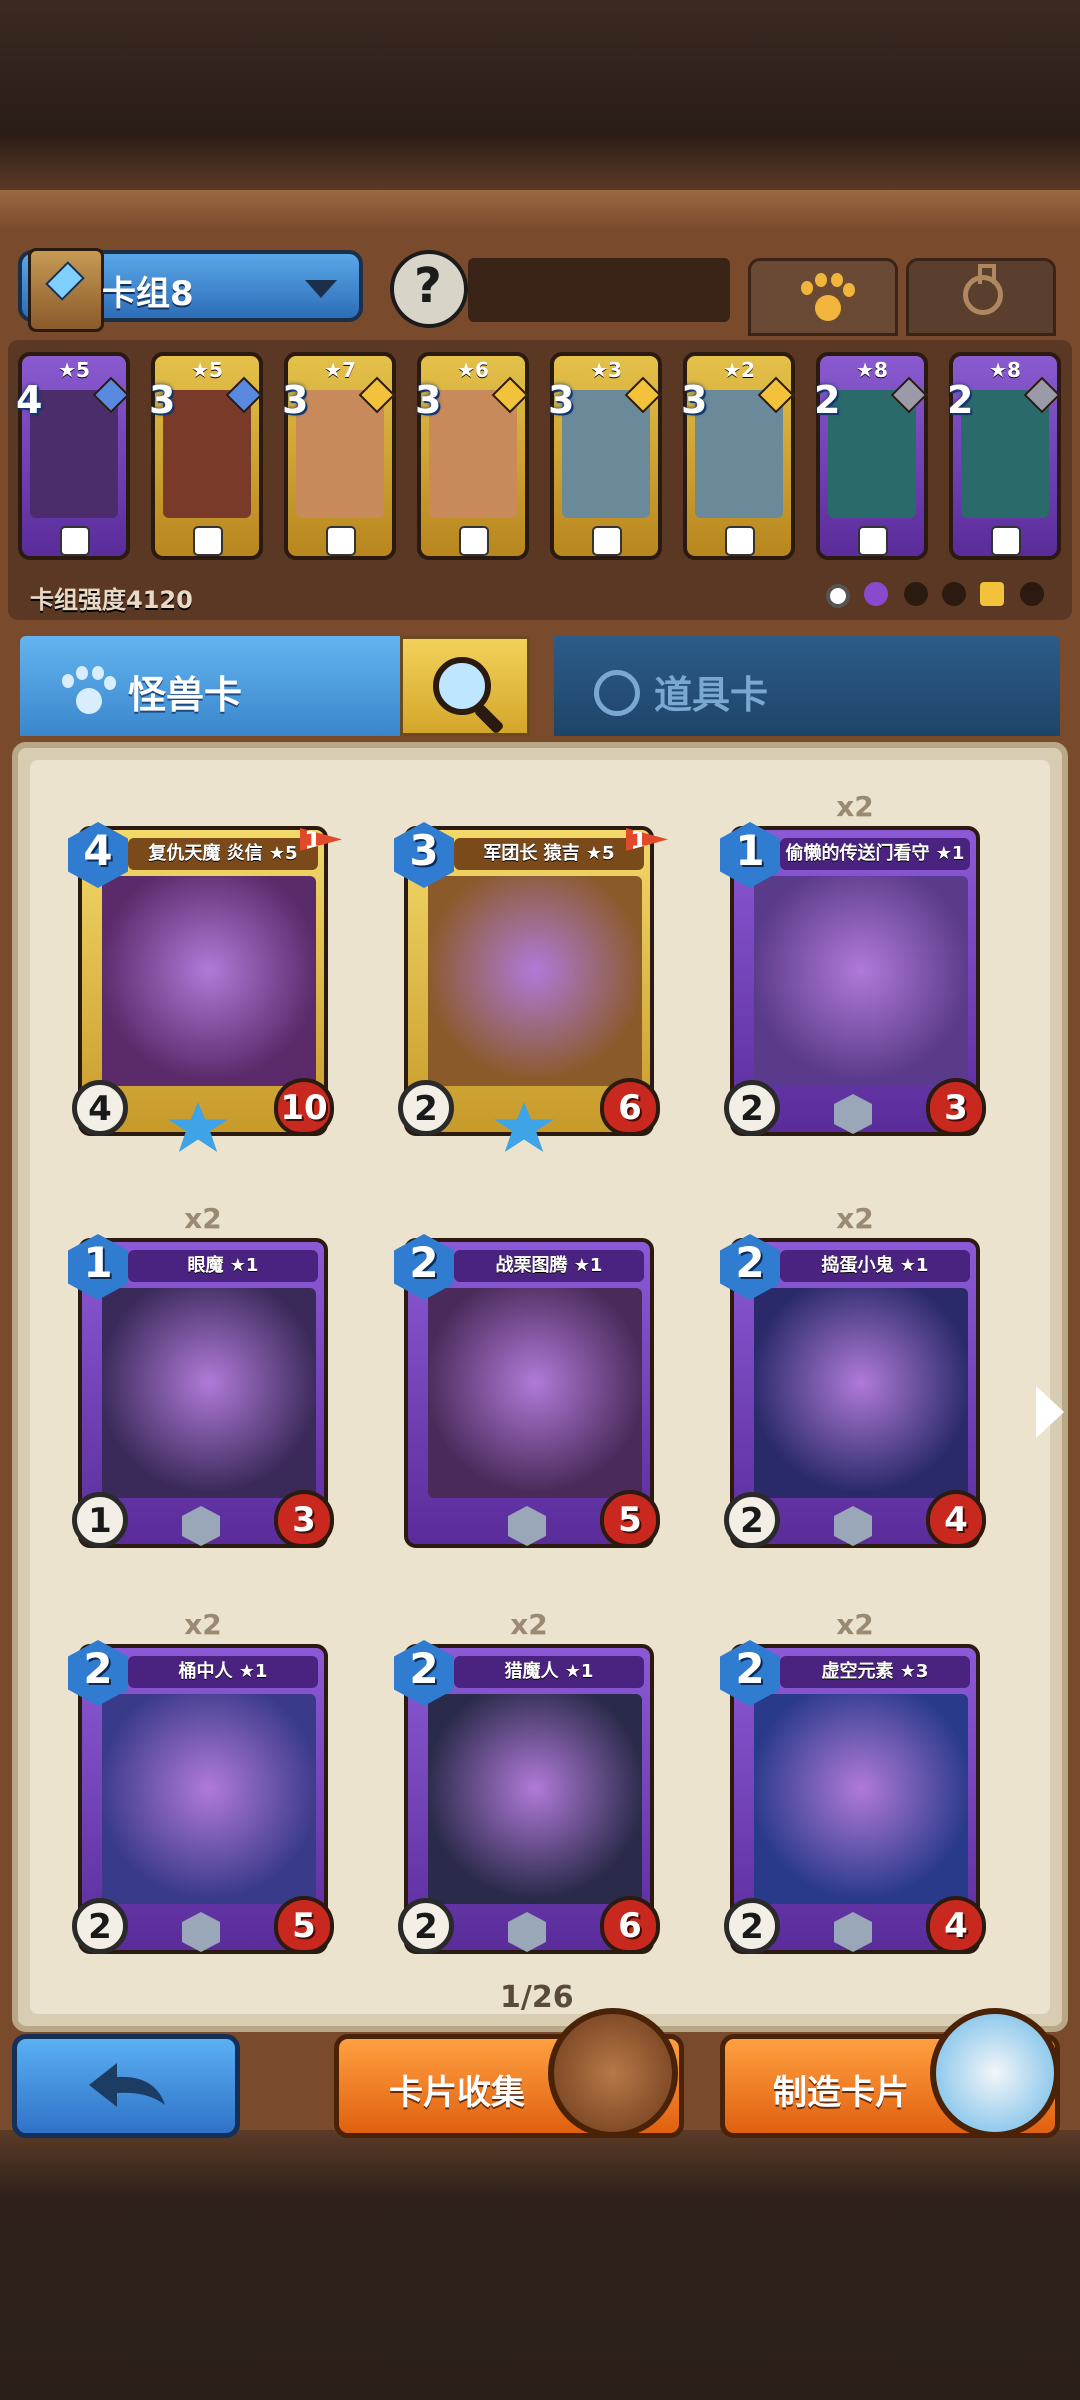 This screenshot has width=1080, height=2400. What do you see at coordinates (201, 1791) in the screenshot?
I see `collection-card: x2 桶中人 ★1 2 5 2` at bounding box center [201, 1791].